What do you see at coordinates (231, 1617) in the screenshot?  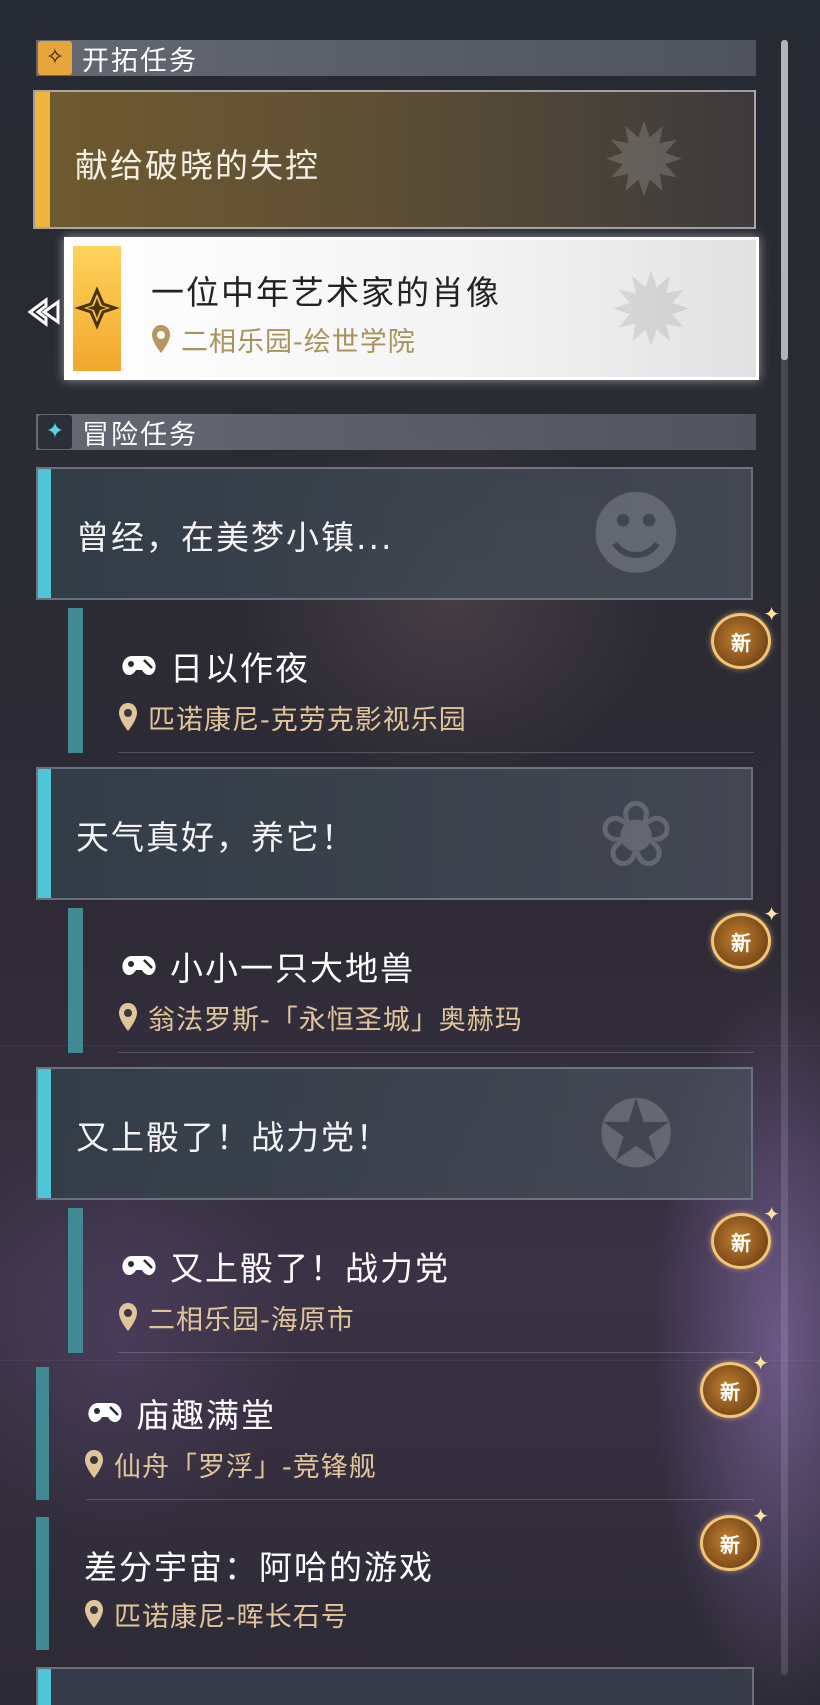 I see `location-text: 匹诺康尼-晖长石号` at bounding box center [231, 1617].